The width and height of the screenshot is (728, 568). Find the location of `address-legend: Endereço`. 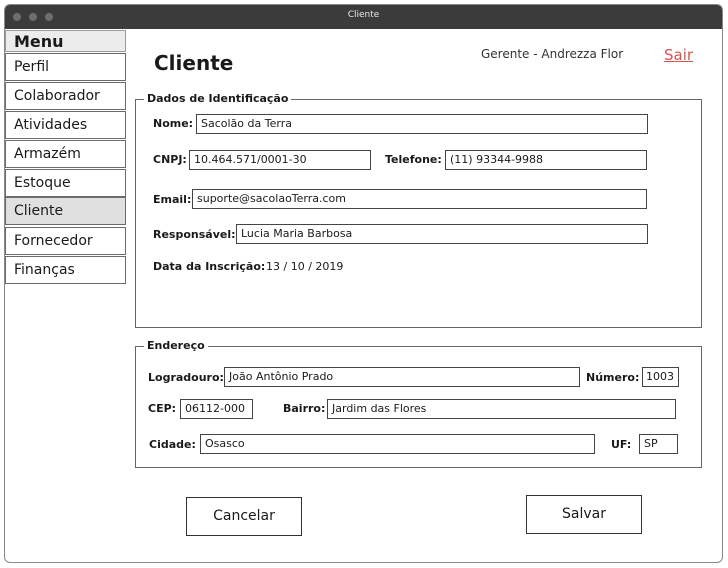

address-legend: Endereço is located at coordinates (176, 345).